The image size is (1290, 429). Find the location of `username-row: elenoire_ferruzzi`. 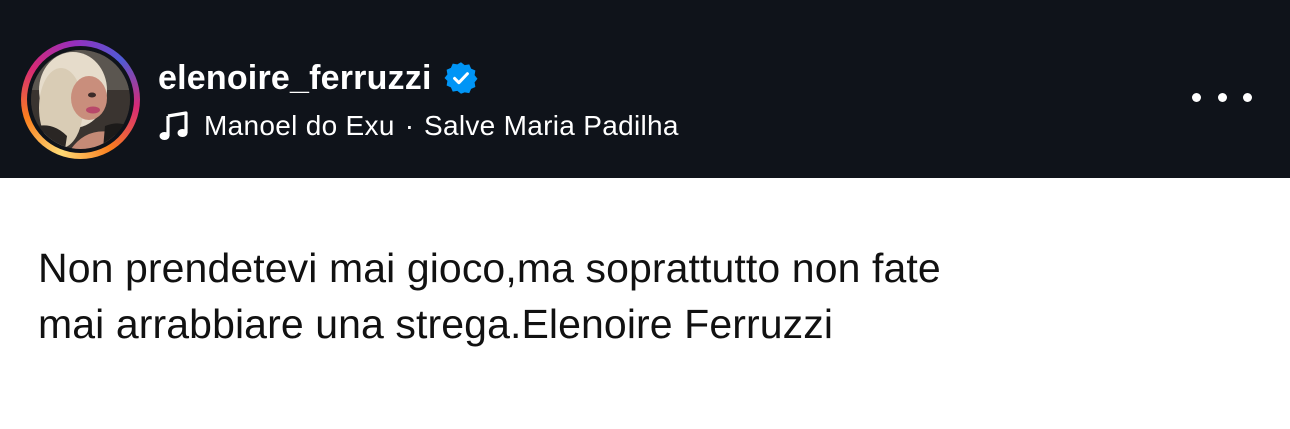

username-row: elenoire_ferruzzi is located at coordinates (318, 78).